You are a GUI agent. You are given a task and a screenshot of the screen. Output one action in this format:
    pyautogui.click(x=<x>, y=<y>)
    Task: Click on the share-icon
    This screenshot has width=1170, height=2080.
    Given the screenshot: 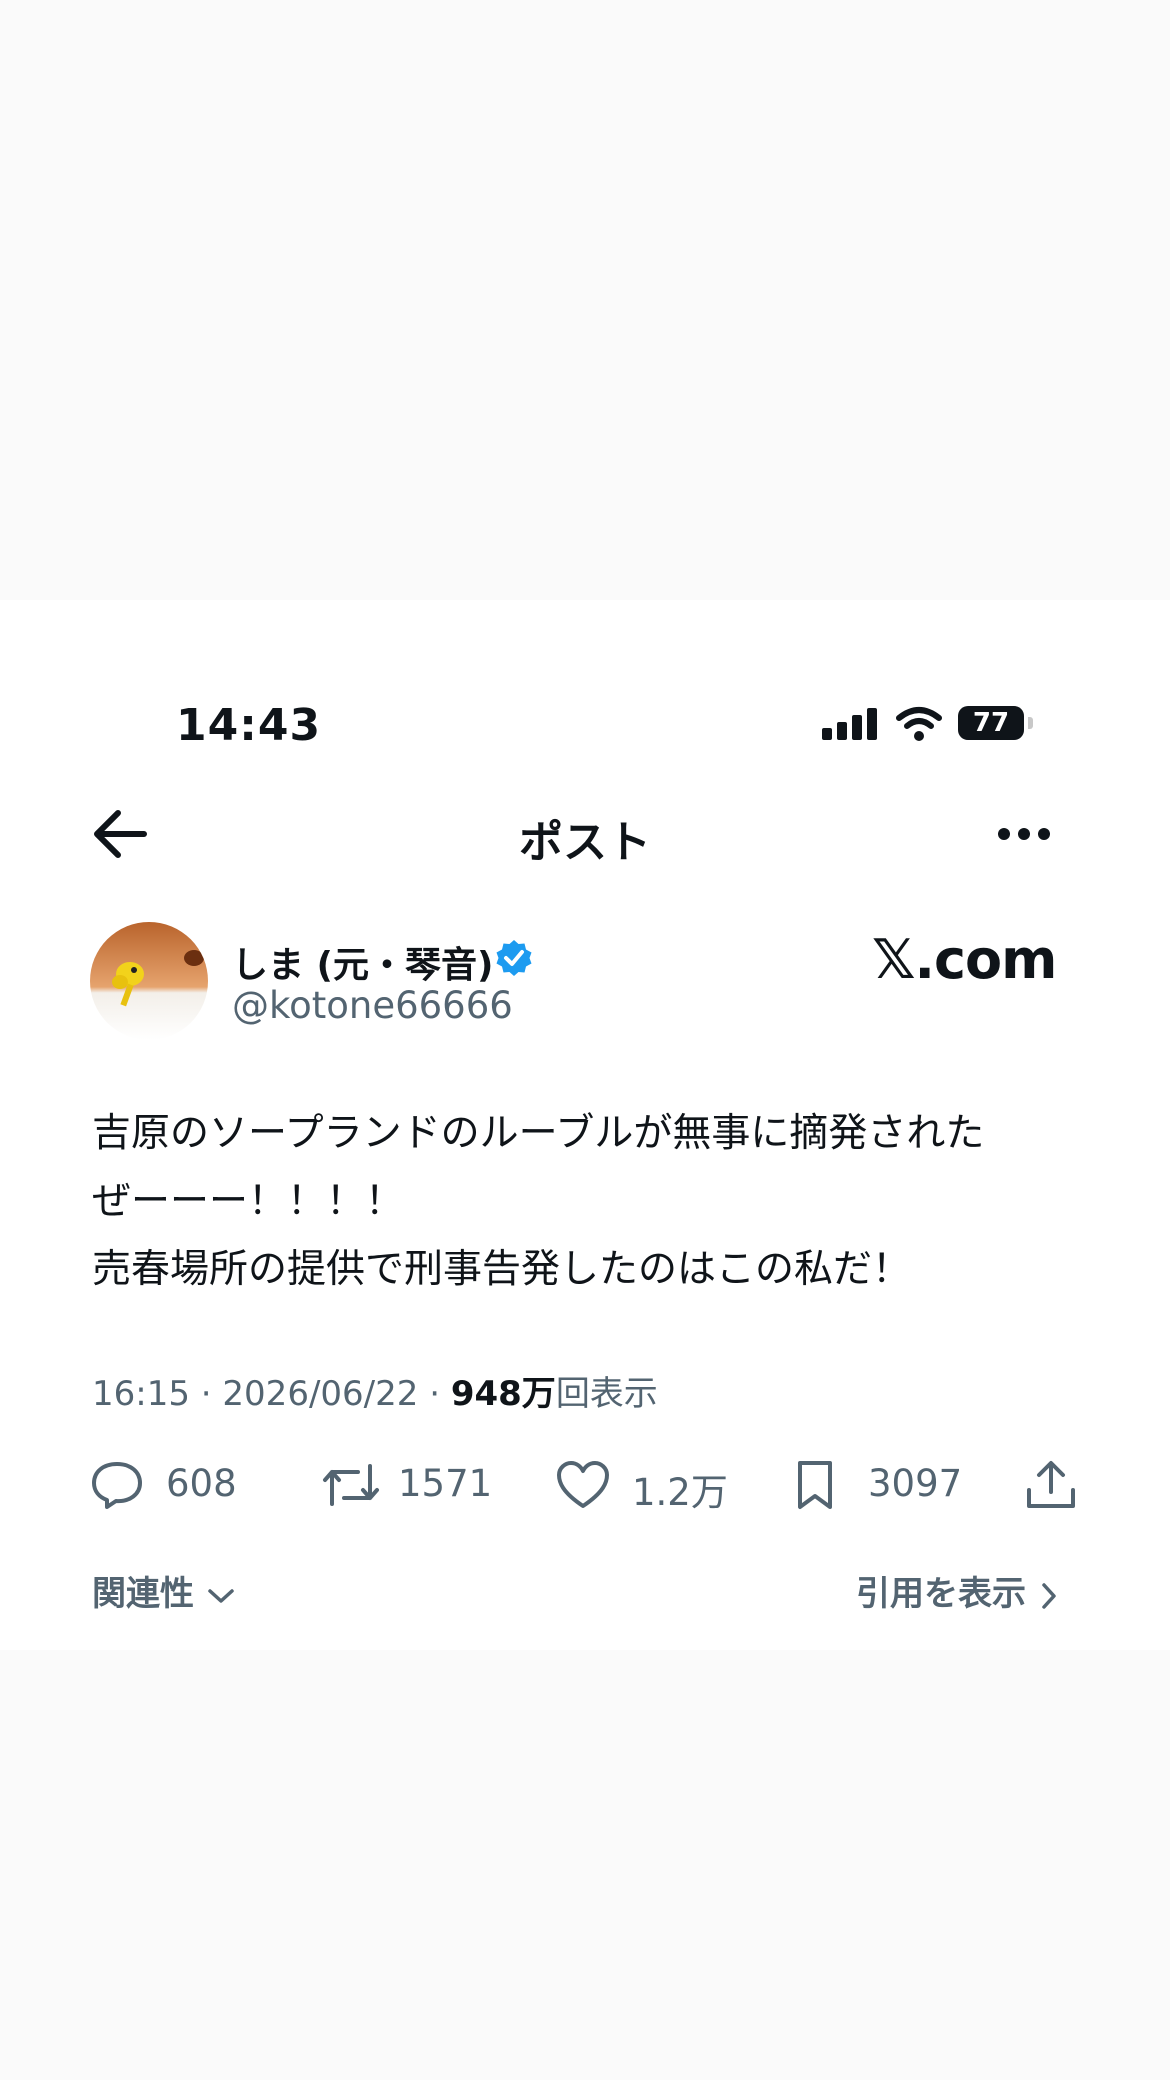 What is the action you would take?
    pyautogui.click(x=1051, y=1484)
    